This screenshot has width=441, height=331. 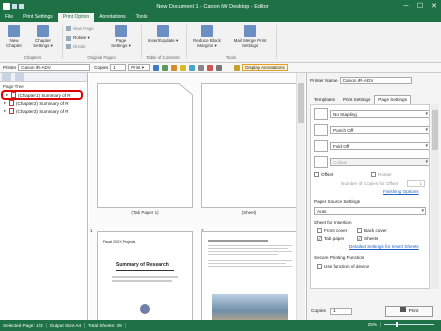 I want to click on rotate-button: Rotate ▾, so click(x=78, y=38).